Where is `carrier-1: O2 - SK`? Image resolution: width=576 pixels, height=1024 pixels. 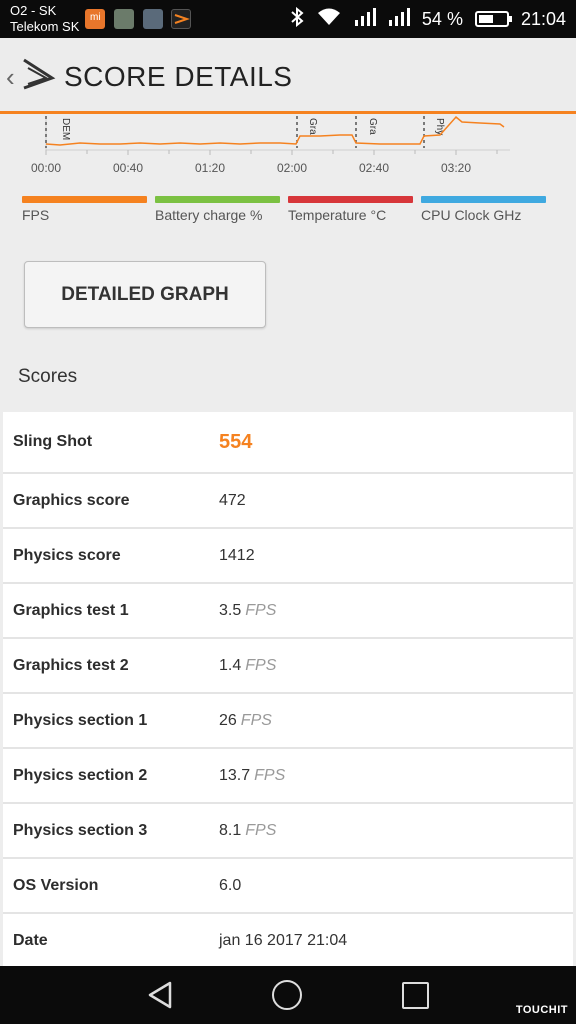 carrier-1: O2 - SK is located at coordinates (33, 10).